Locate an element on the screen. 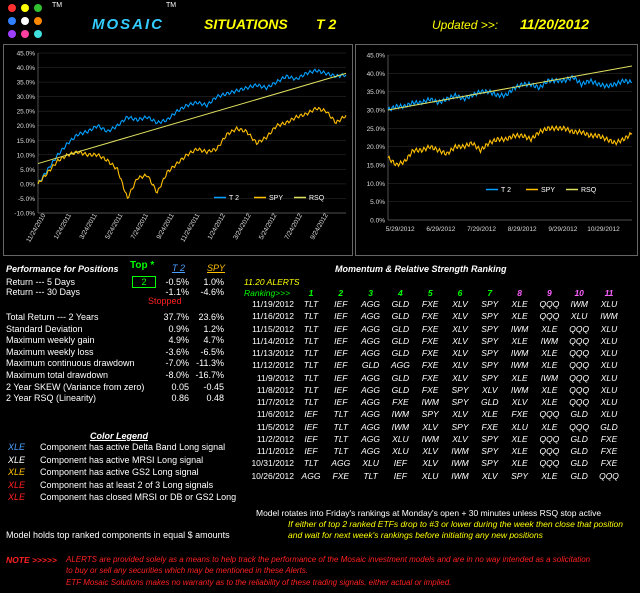  ranking-date: 11/8/2012 is located at coordinates (275, 389).